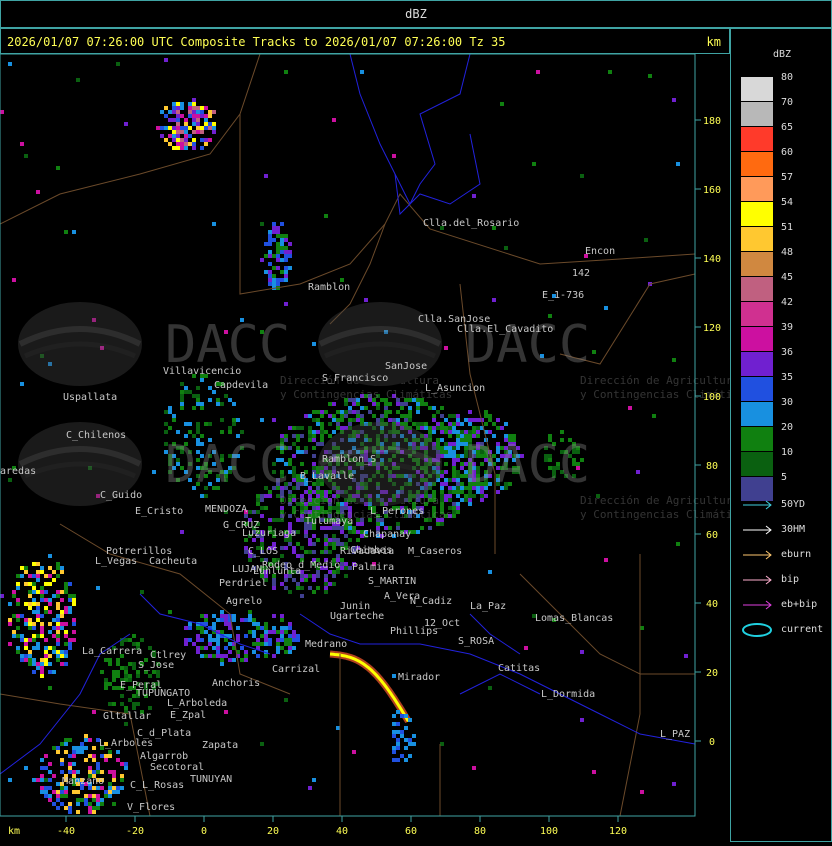 This screenshot has width=832, height=846. What do you see at coordinates (787, 352) in the screenshot?
I see `legend-value-36: 36` at bounding box center [787, 352].